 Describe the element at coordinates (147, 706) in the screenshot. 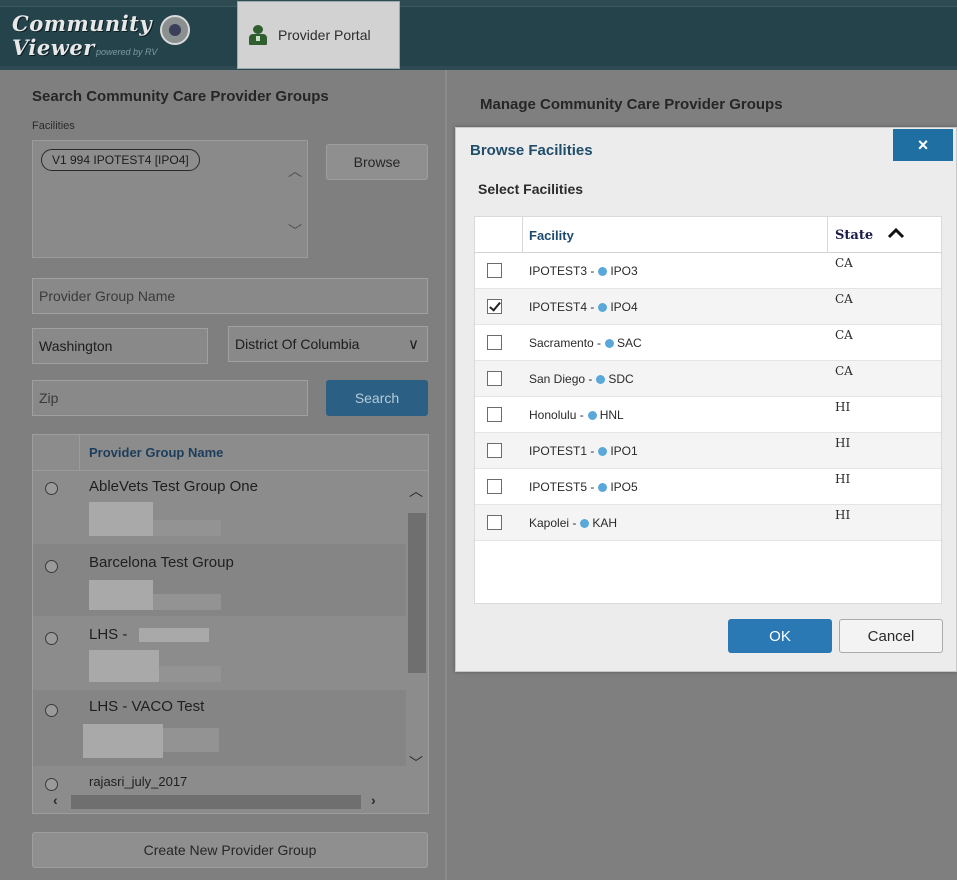

I see `group-name: LHS - VACO Test` at that location.